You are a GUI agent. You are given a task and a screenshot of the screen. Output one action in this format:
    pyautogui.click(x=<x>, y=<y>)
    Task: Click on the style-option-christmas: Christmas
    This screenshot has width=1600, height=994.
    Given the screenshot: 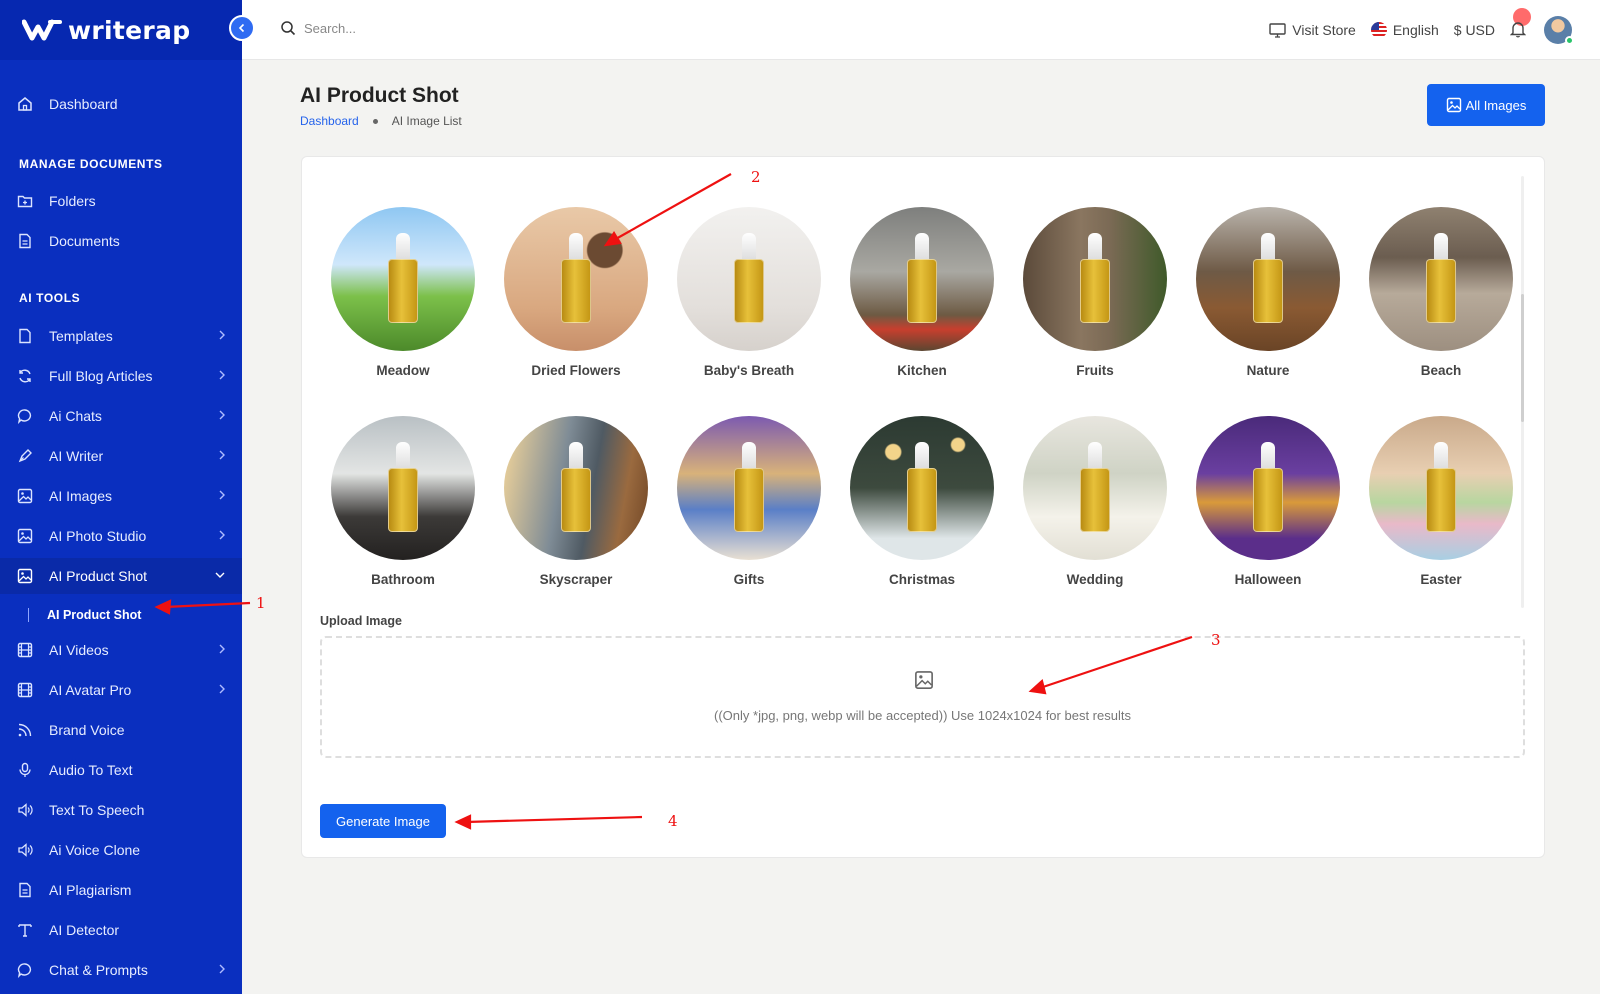 What is the action you would take?
    pyautogui.click(x=922, y=501)
    